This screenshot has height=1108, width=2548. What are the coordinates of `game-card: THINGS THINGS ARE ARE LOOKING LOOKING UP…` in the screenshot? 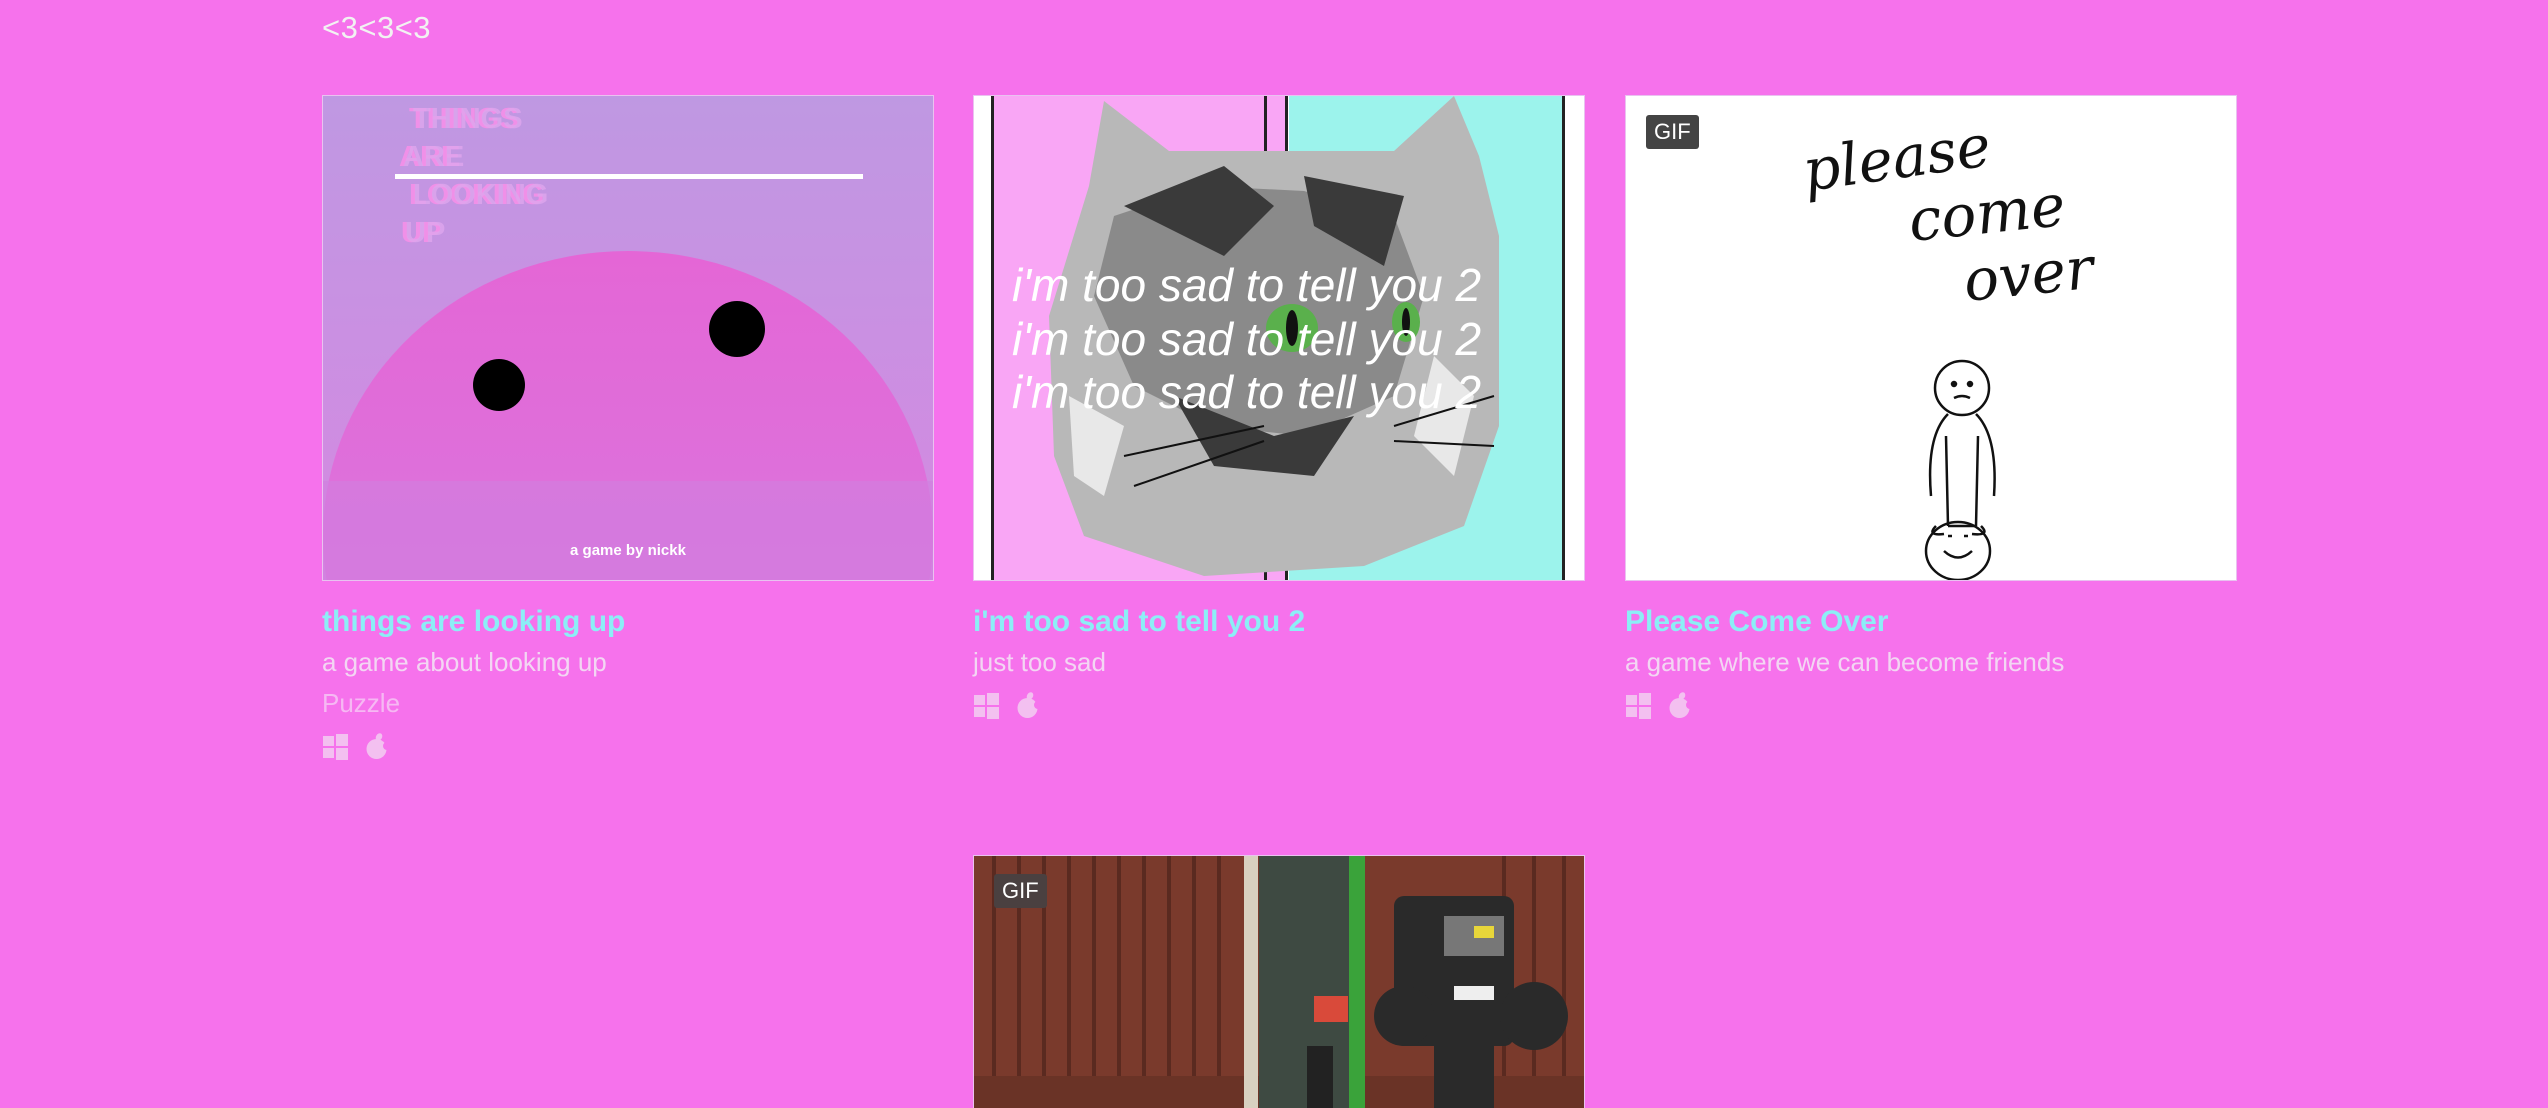 It's located at (628, 427).